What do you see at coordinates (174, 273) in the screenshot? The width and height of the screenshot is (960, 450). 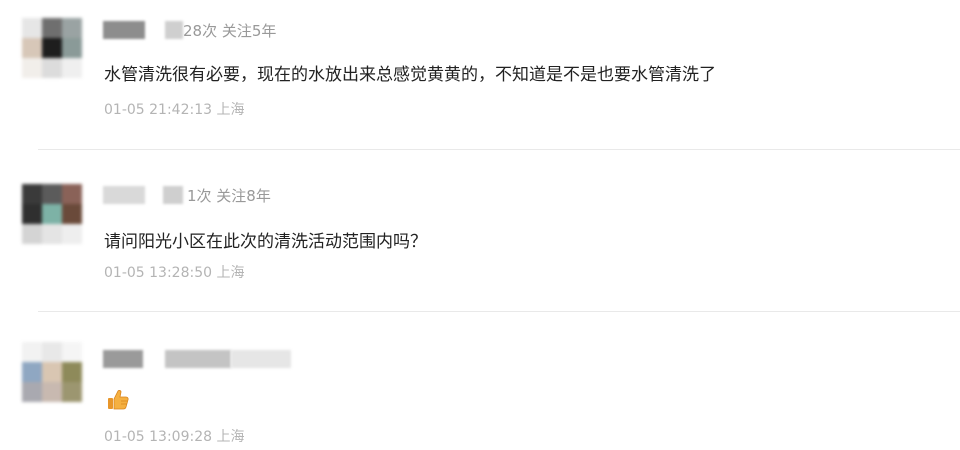 I see `comment-timestamp: 01-05 13:28:50 上海` at bounding box center [174, 273].